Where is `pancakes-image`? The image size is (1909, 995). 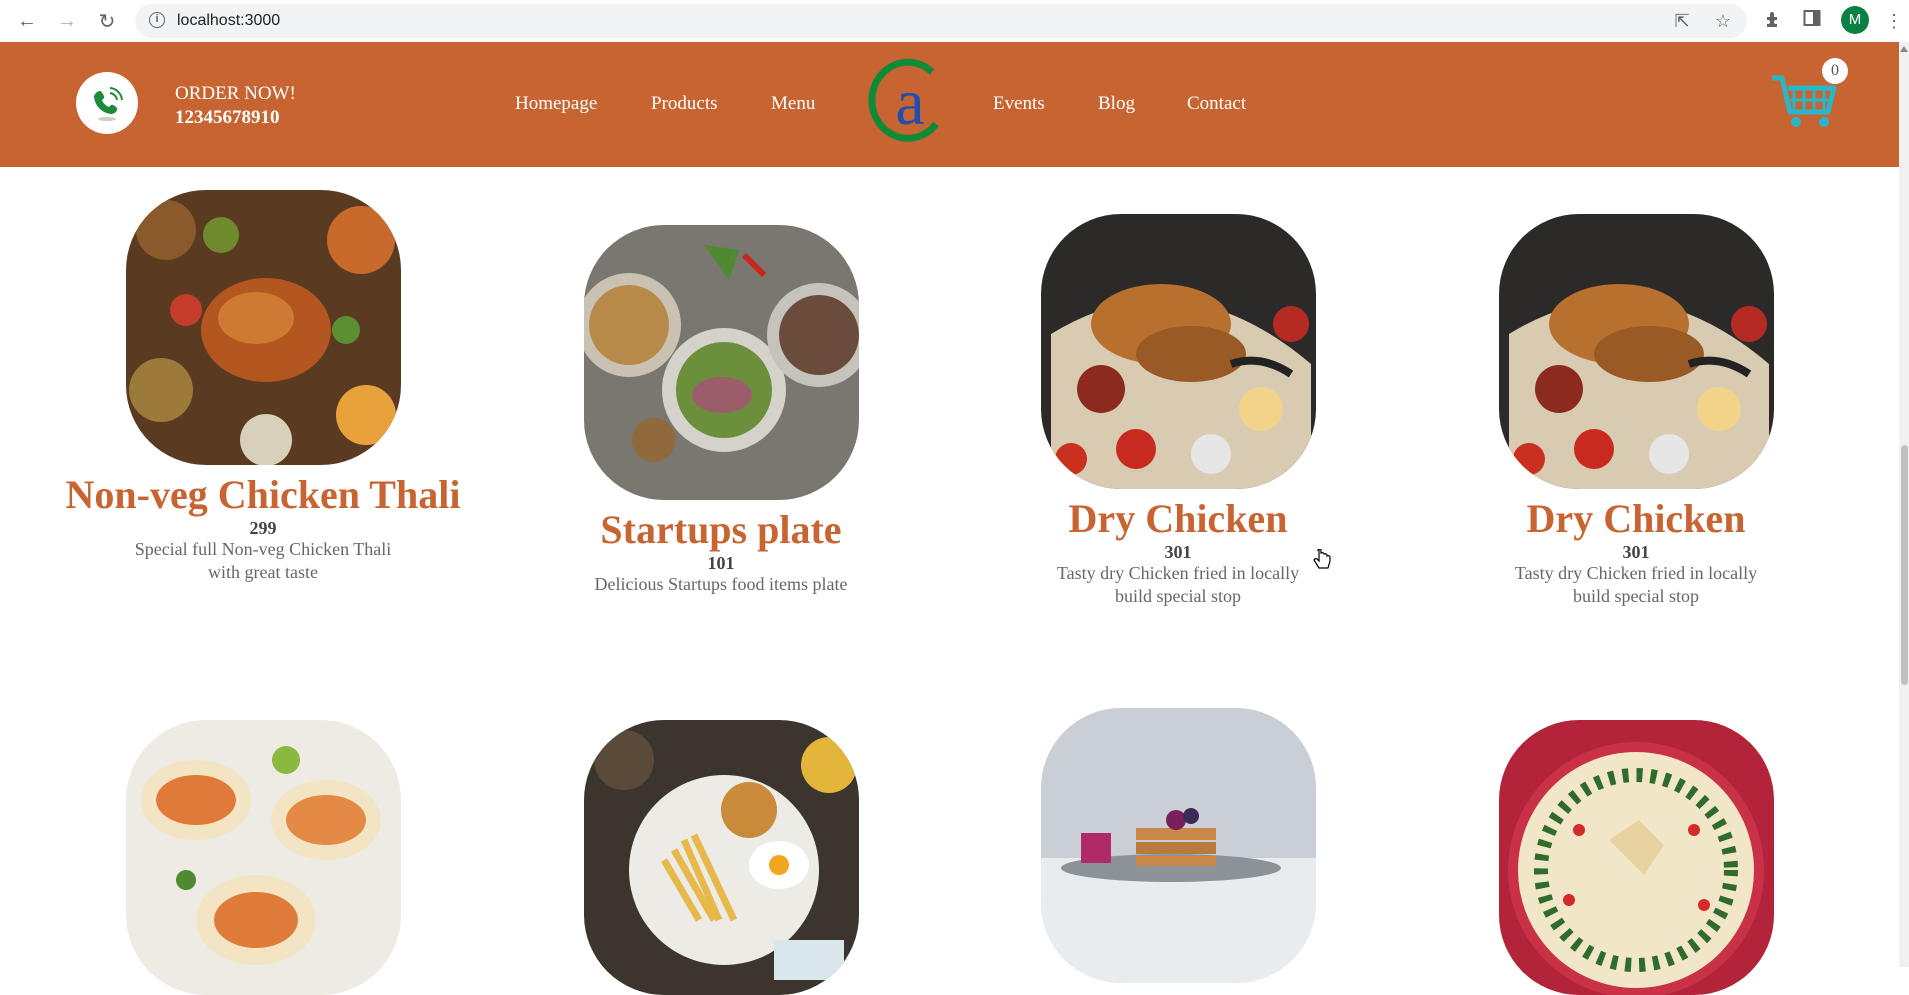
pancakes-image is located at coordinates (1178, 845).